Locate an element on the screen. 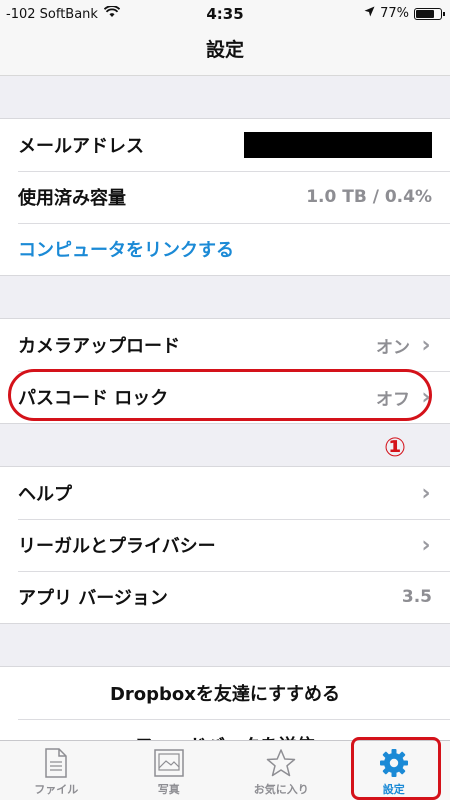 This screenshot has height=800, width=450. legal-privacy-label: リーガルとプライバシー is located at coordinates (117, 546).